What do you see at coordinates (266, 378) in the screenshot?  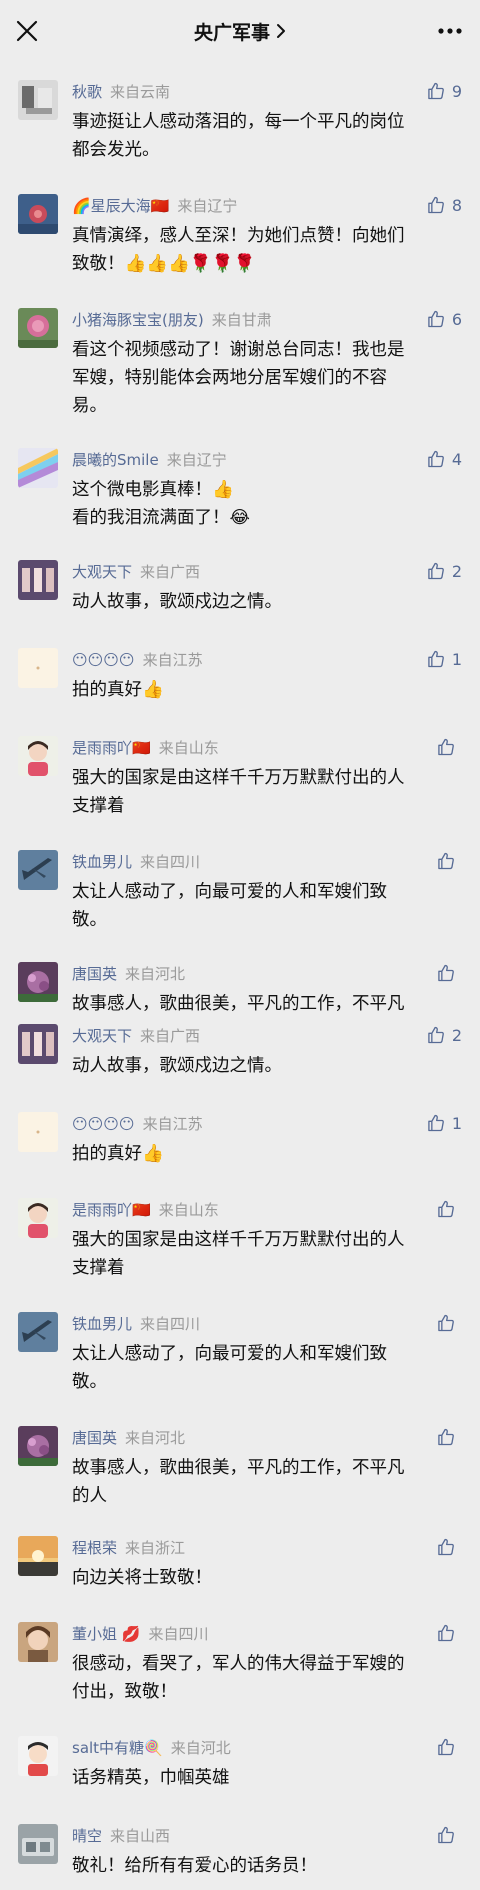 I see `comment-text: 看这个视频感动了！谢谢总台同志！我也是 军嫂，特别能体会两地分居军嫂们的不容 易。` at bounding box center [266, 378].